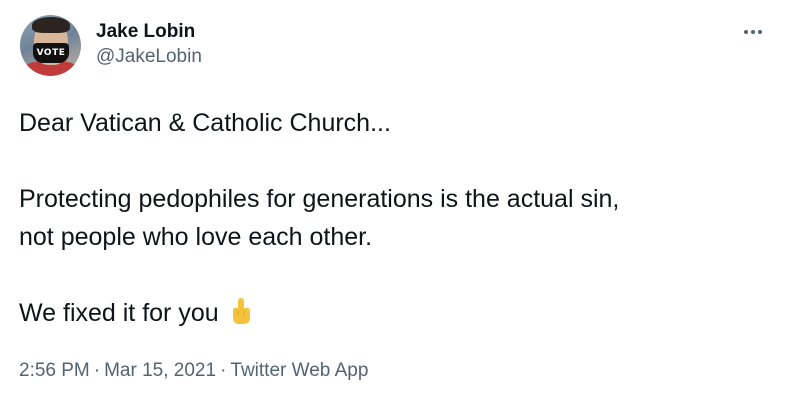 The image size is (787, 400). I want to click on avatar-mask-text: VOTE, so click(51, 53).